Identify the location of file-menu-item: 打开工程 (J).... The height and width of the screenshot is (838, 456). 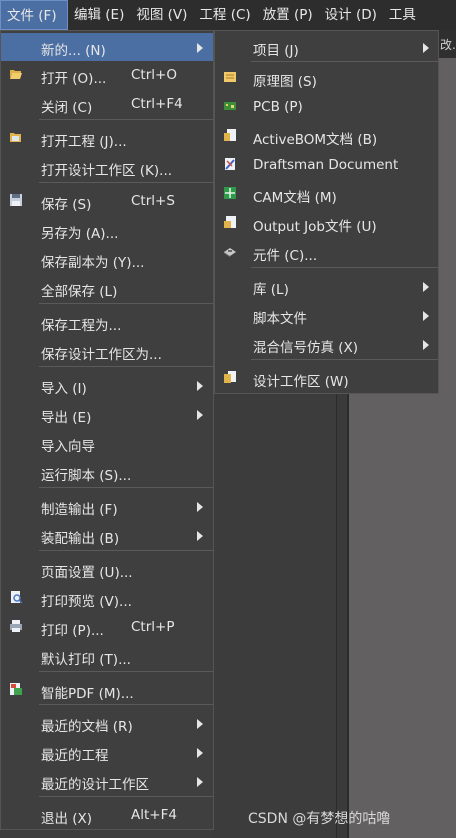
(107, 138).